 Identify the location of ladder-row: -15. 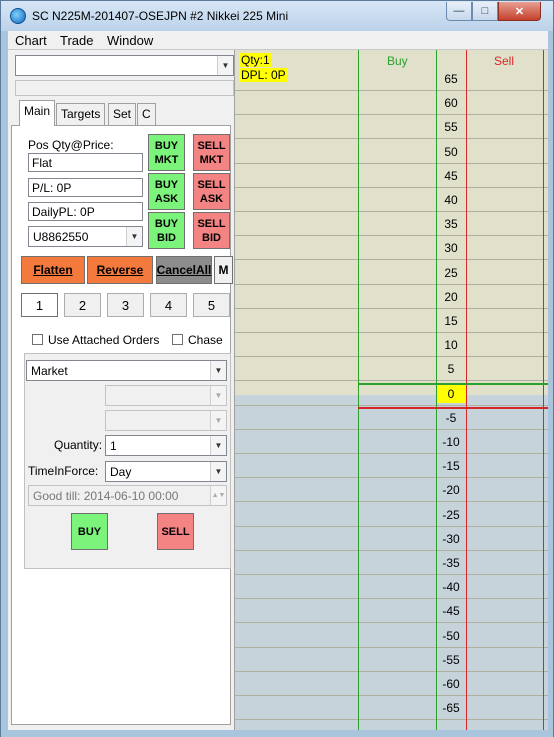
(391, 466).